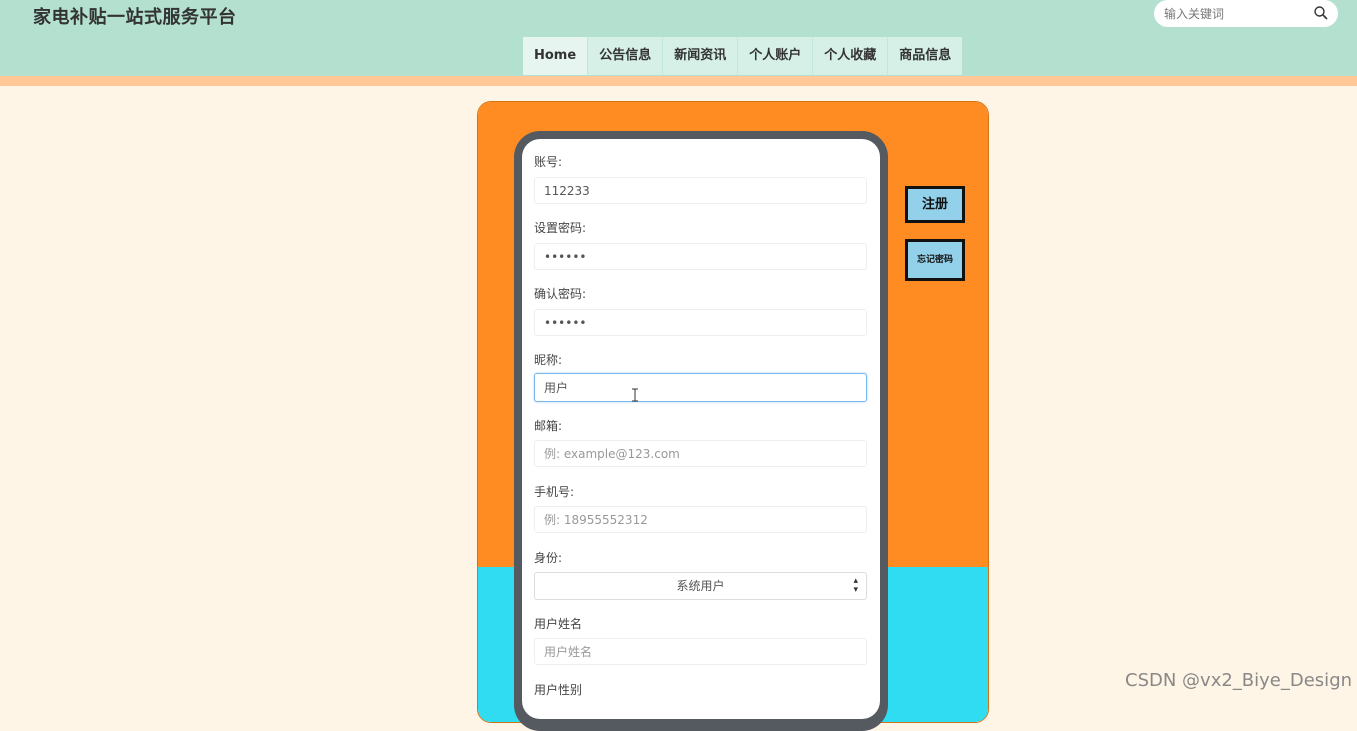 Image resolution: width=1357 pixels, height=731 pixels. I want to click on username-label: 用户姓名, so click(558, 624).